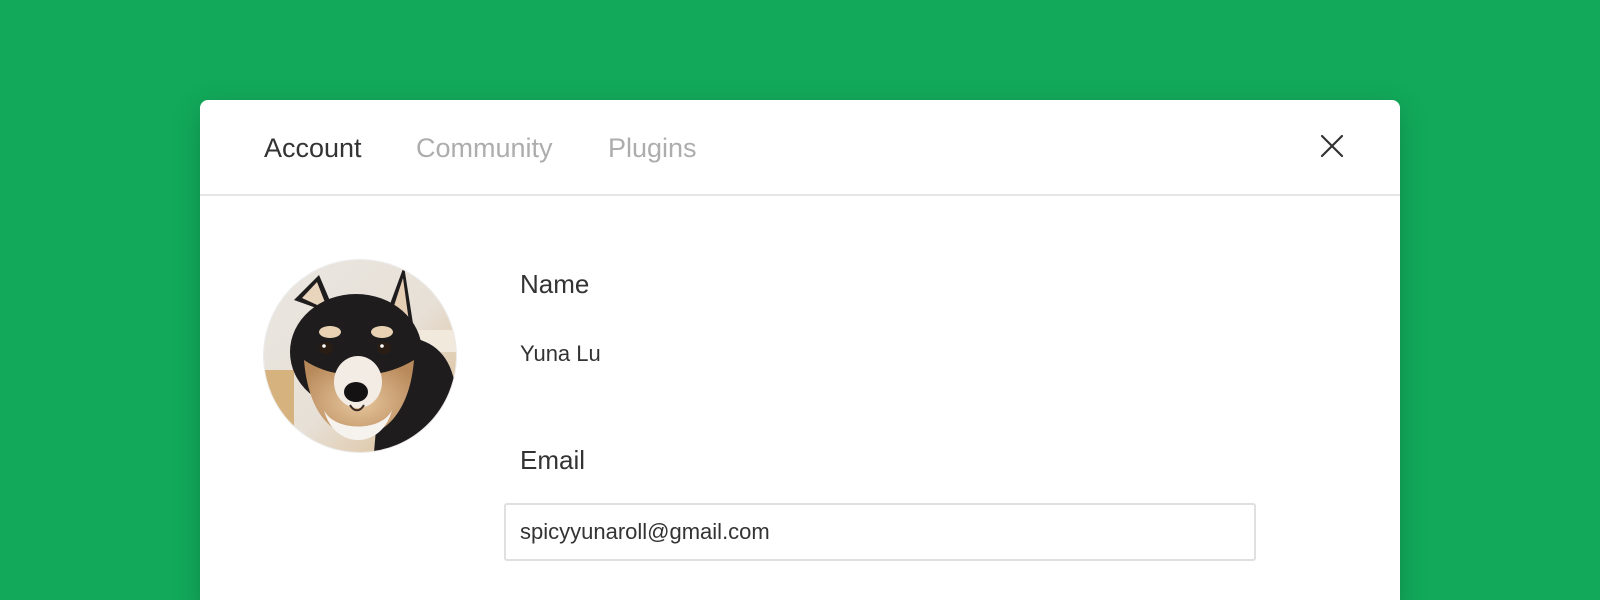  Describe the element at coordinates (553, 460) in the screenshot. I see `email-label: Email` at that location.